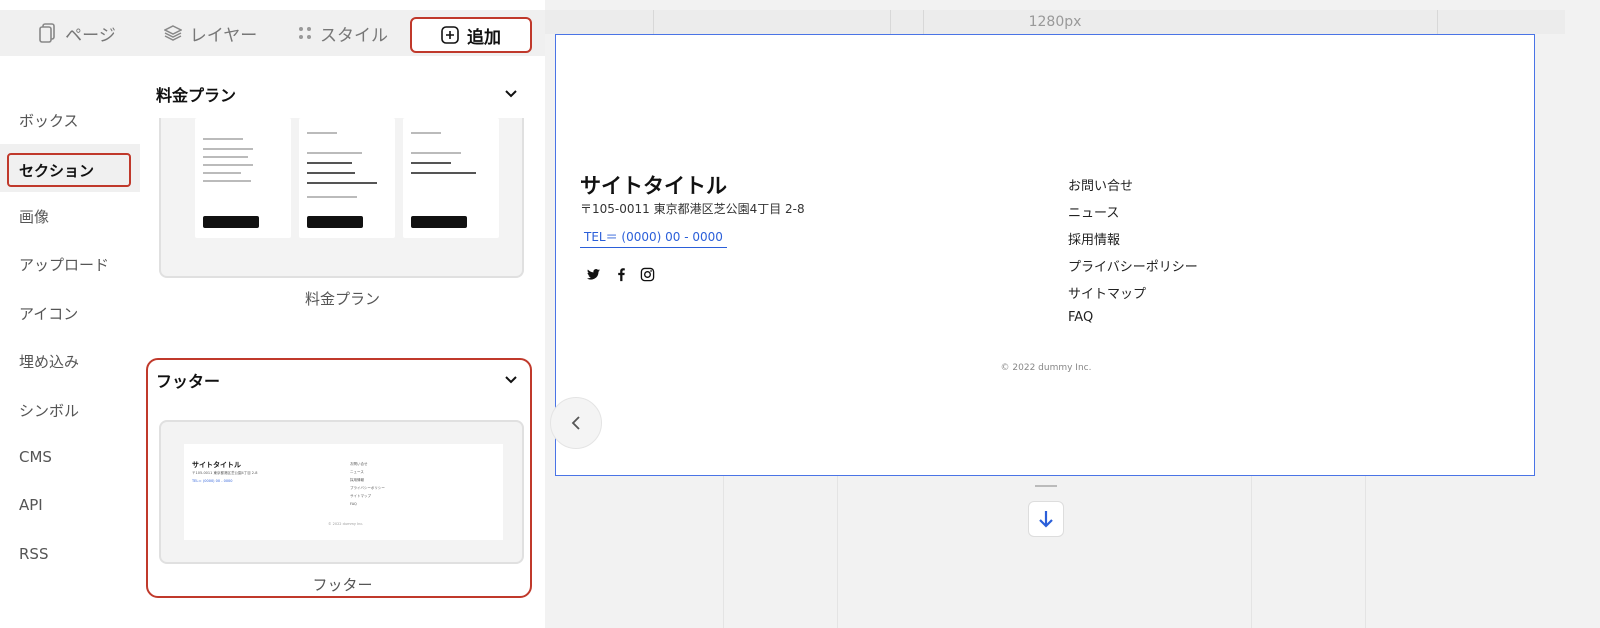 This screenshot has width=1600, height=628. What do you see at coordinates (621, 274) in the screenshot?
I see `facebook-icon` at bounding box center [621, 274].